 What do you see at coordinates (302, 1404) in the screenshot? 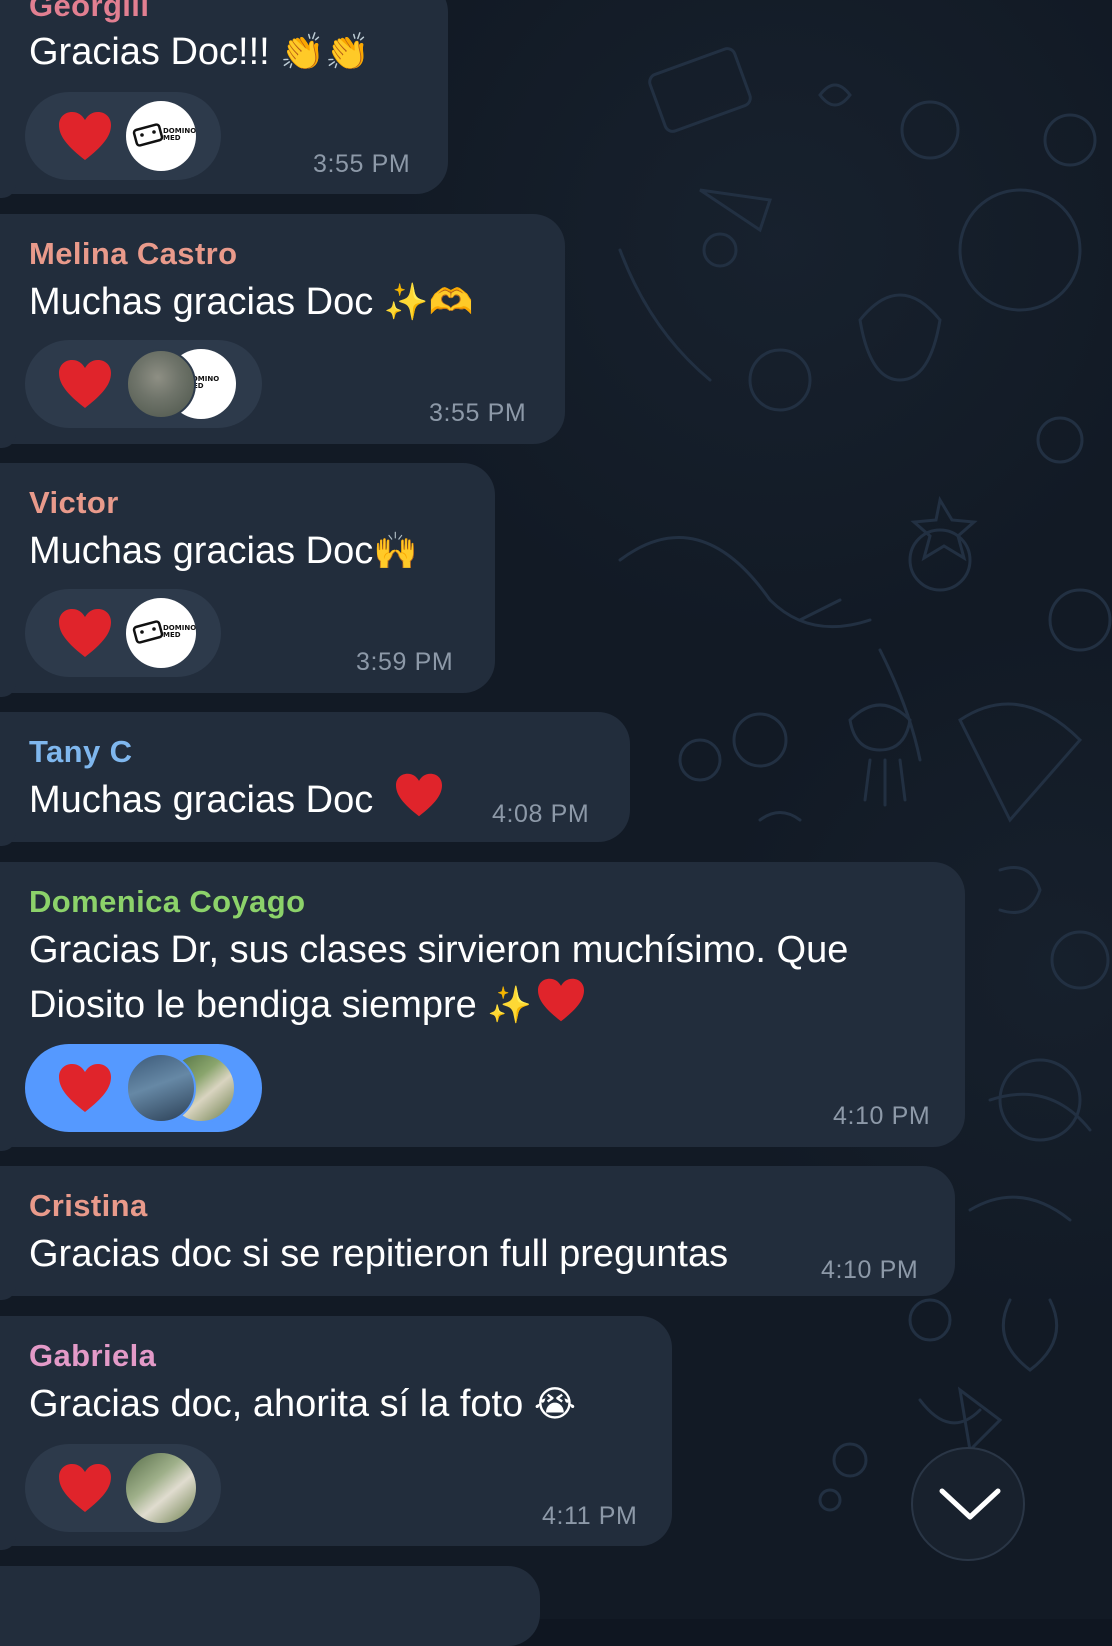
I see `message-text: Gracias doc, ahorita sí la foto 😭` at bounding box center [302, 1404].